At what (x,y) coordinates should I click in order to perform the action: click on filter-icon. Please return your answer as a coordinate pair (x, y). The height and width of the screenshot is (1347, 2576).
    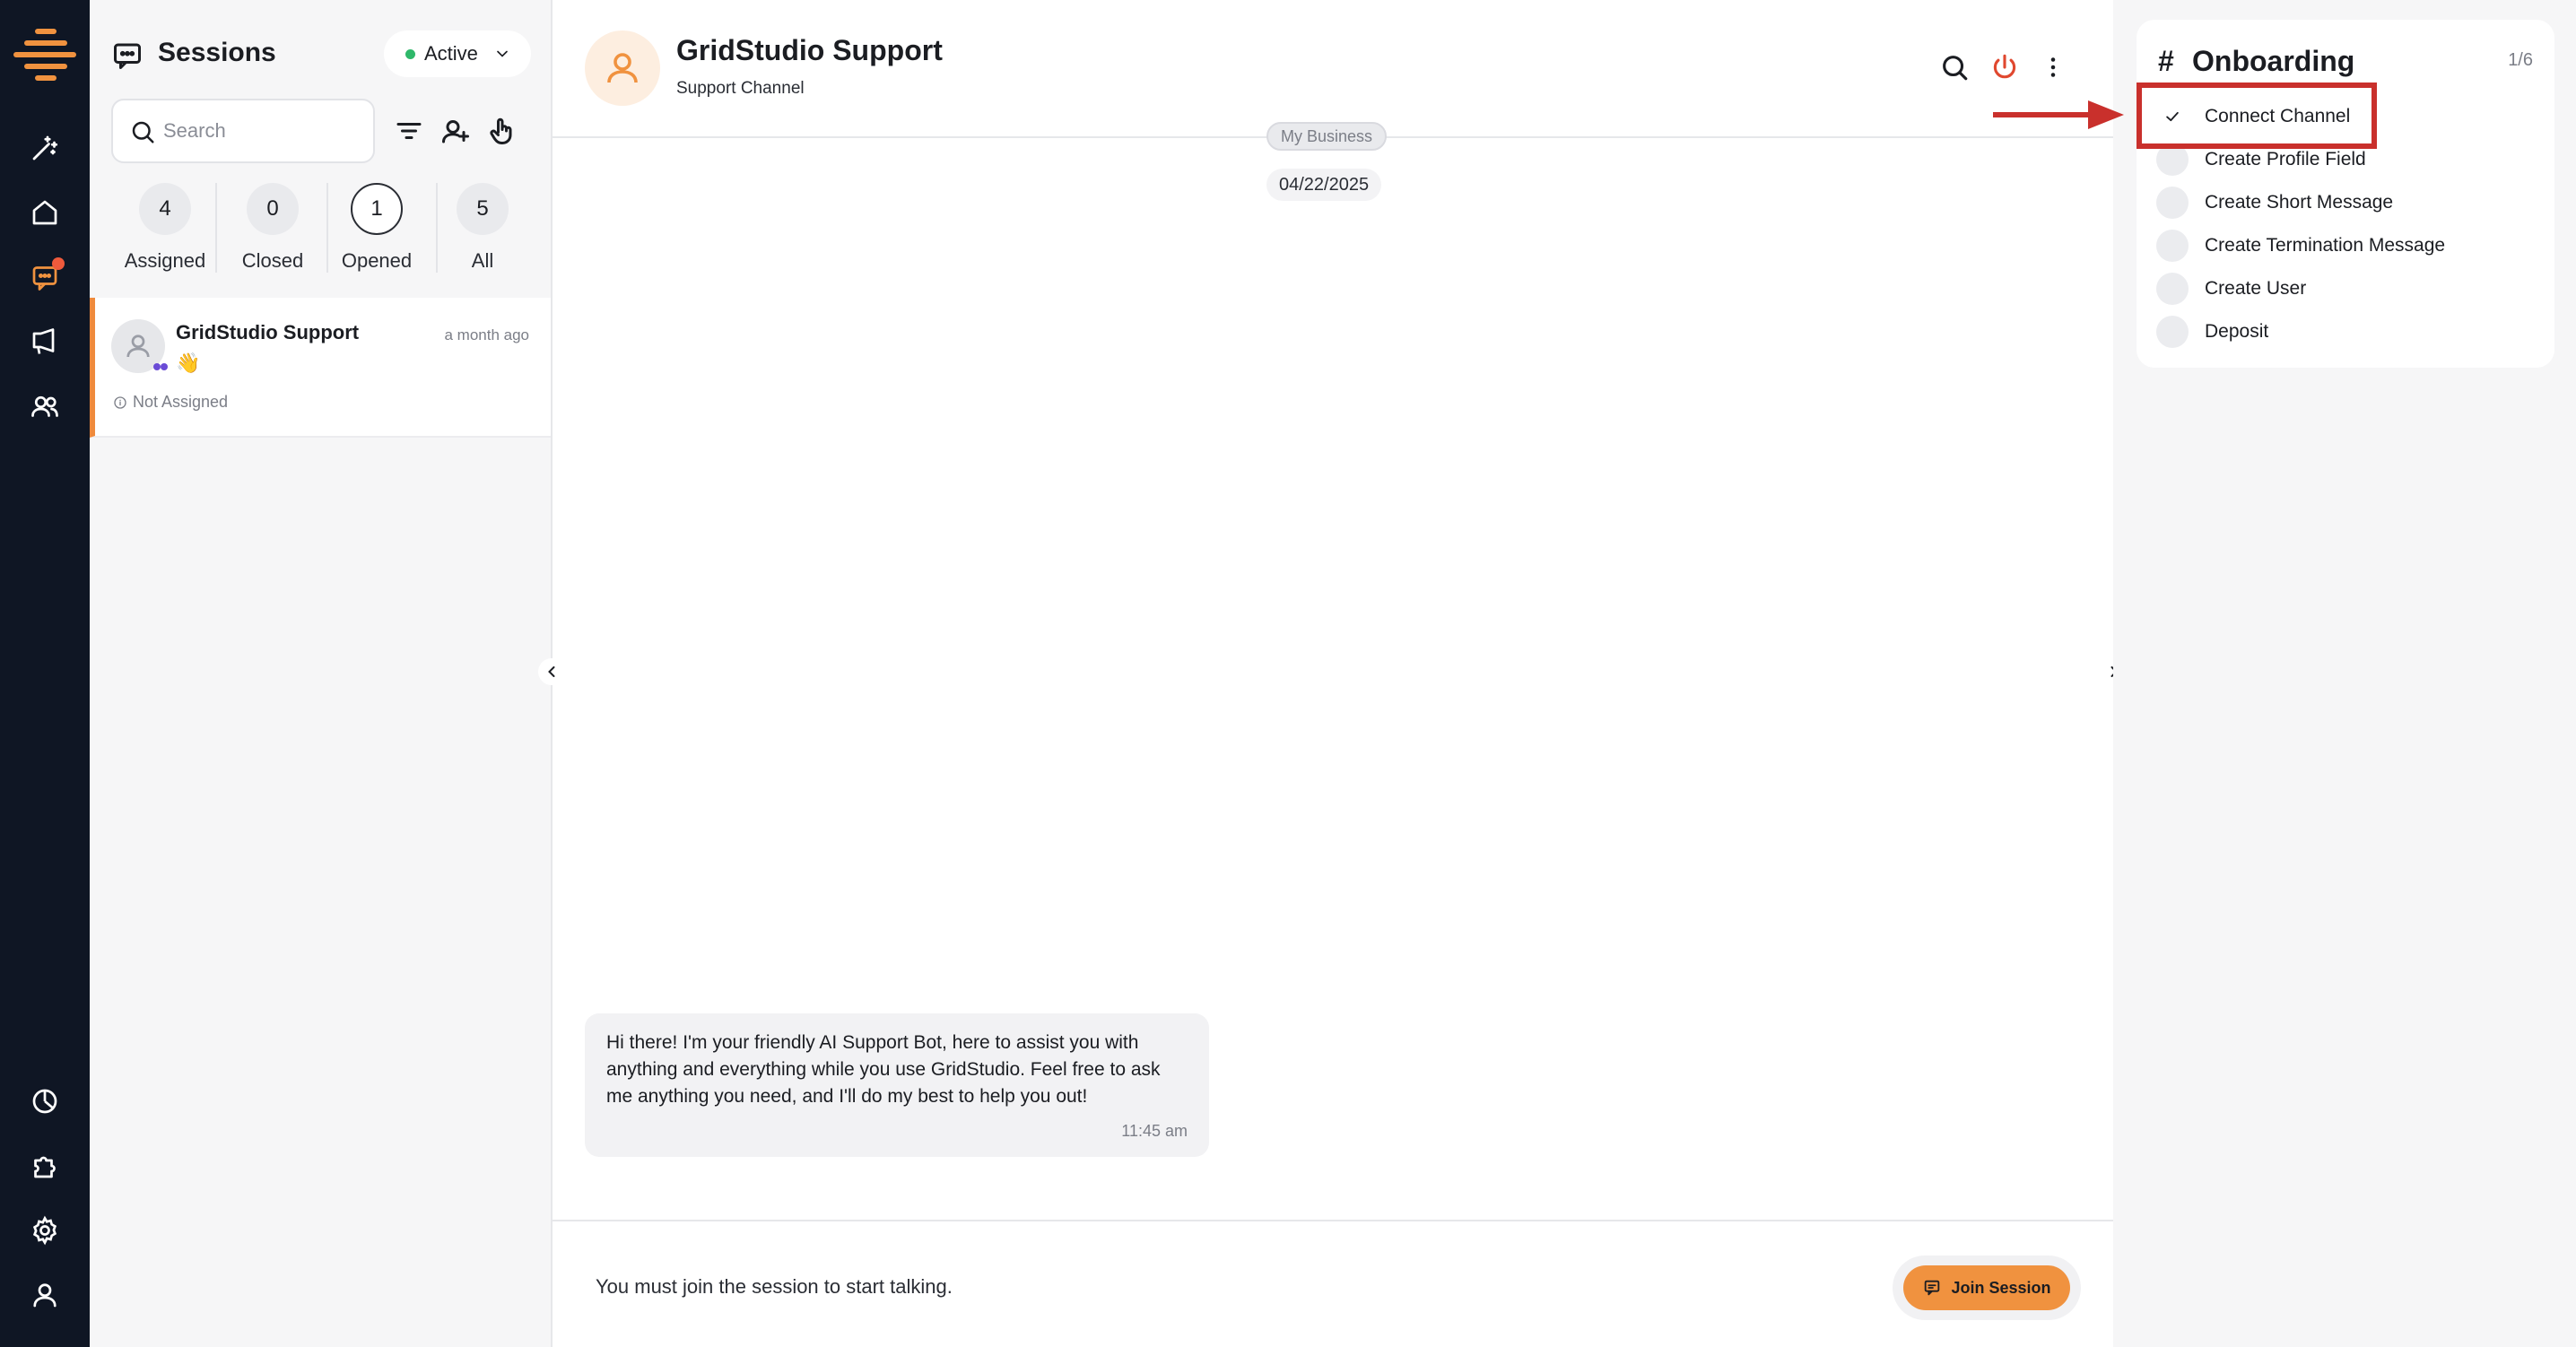
    Looking at the image, I should click on (409, 131).